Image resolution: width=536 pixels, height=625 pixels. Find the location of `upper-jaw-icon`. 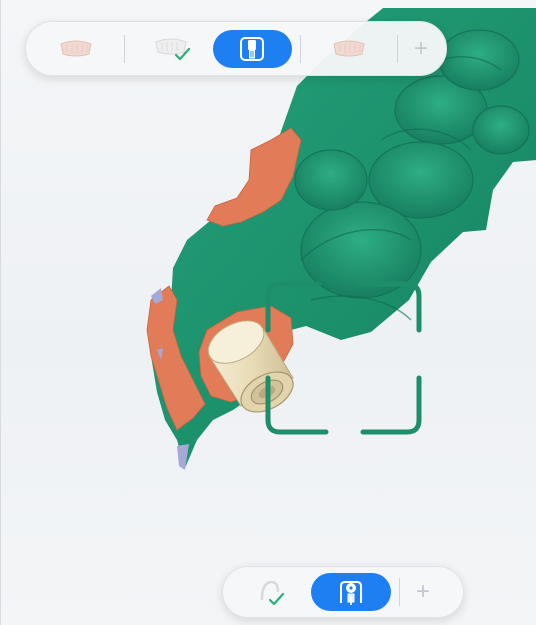

upper-jaw-icon is located at coordinates (76, 48).